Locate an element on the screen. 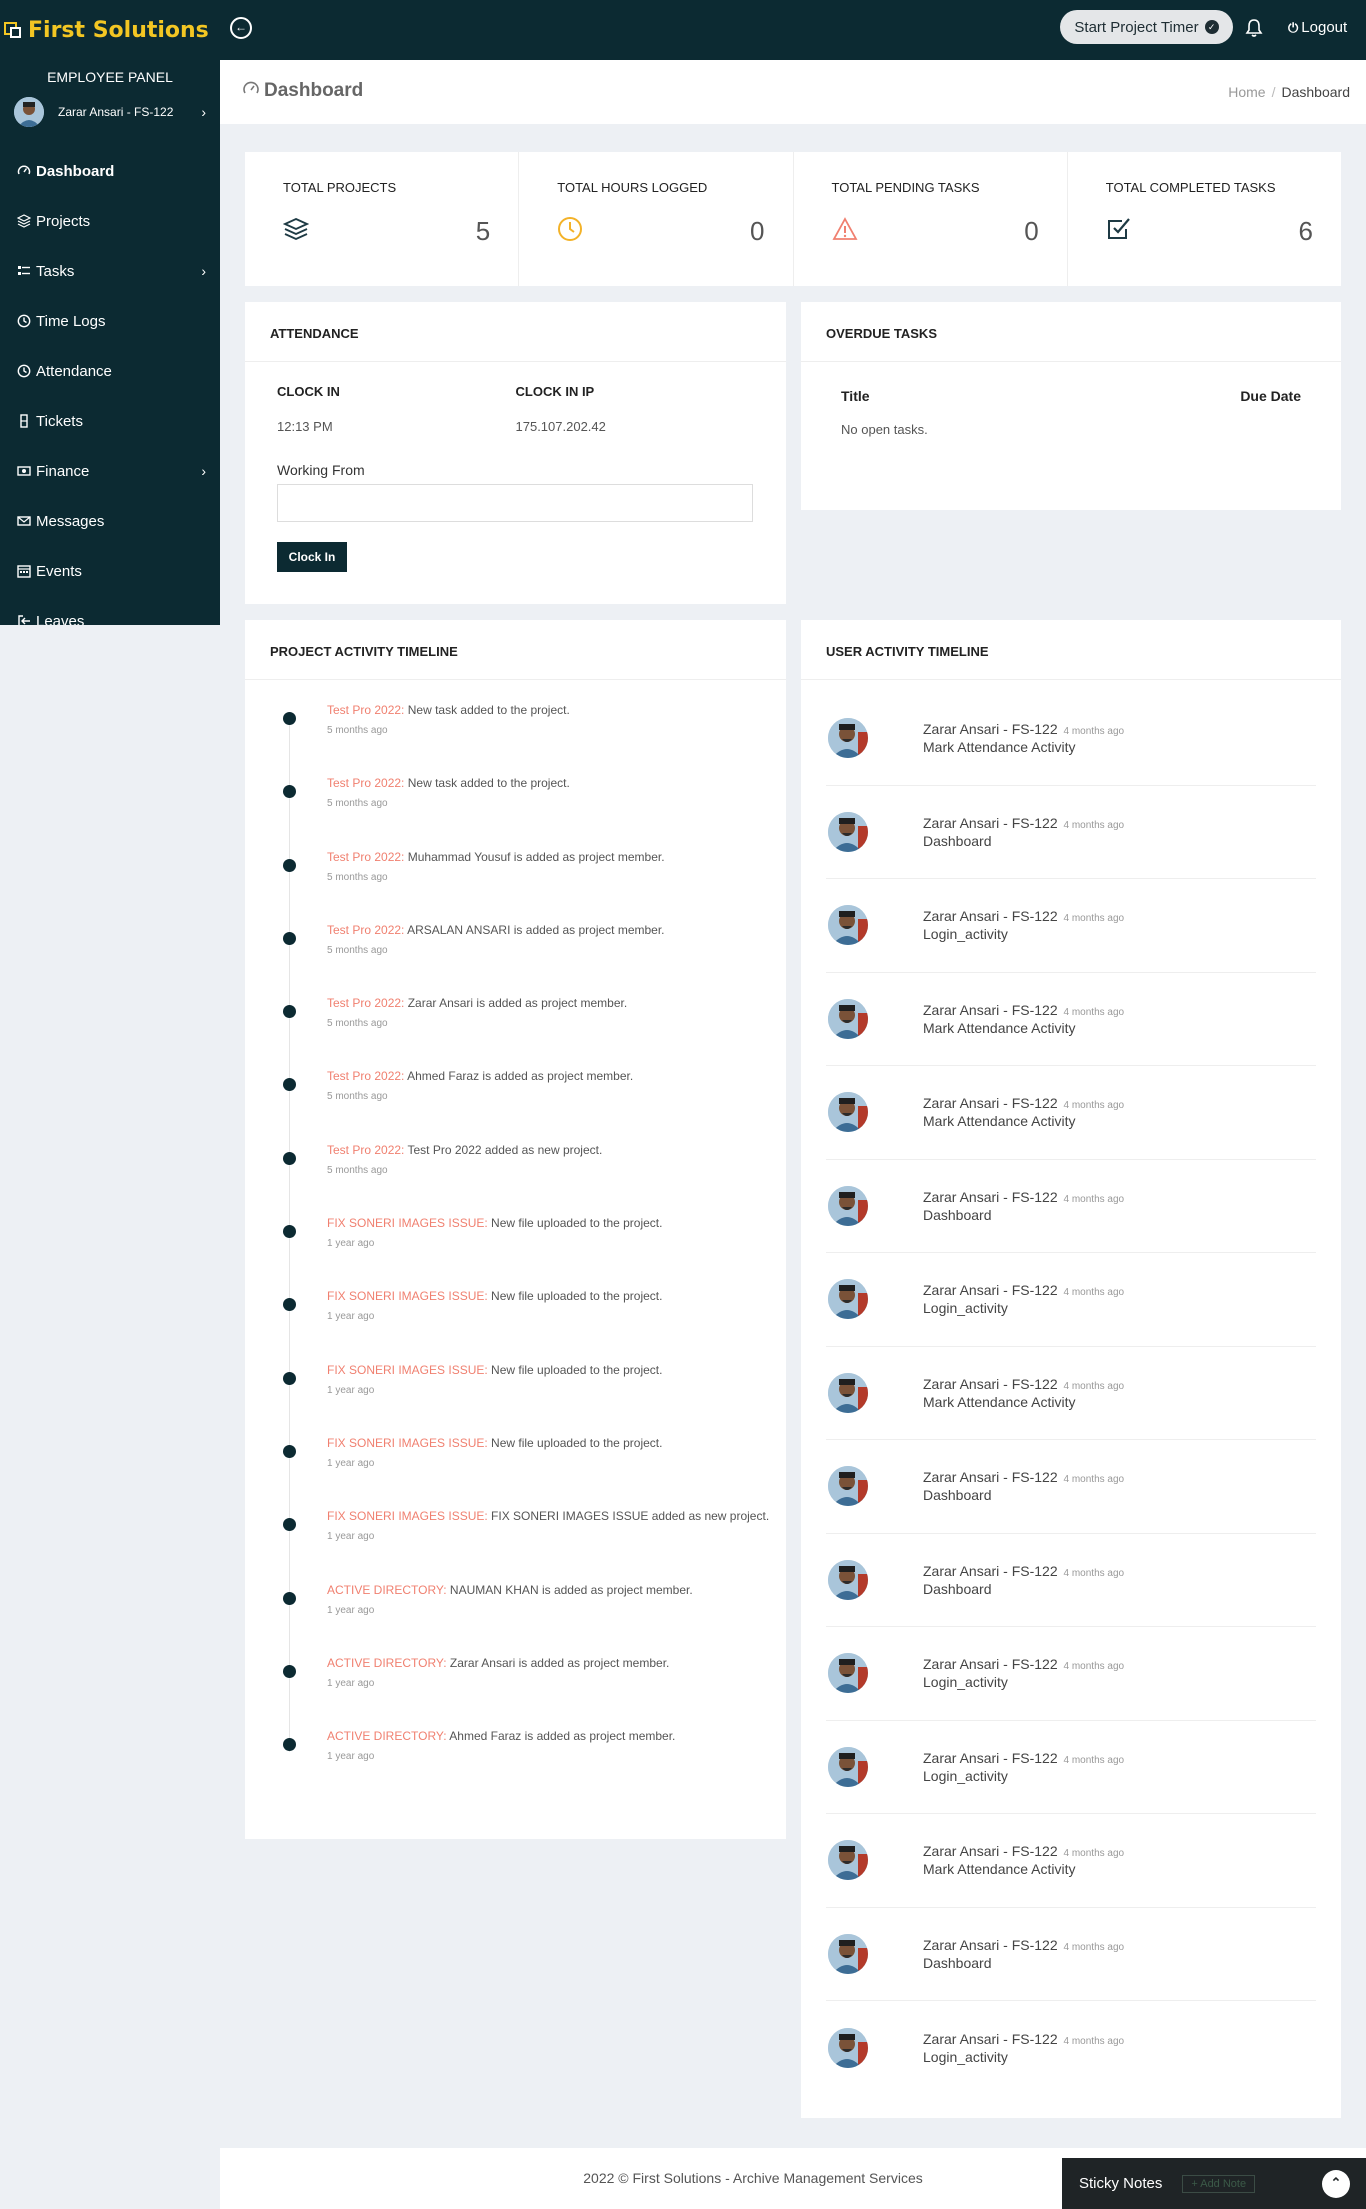 The image size is (1366, 2209). sidebar-item-tickets: Tickets is located at coordinates (110, 421).